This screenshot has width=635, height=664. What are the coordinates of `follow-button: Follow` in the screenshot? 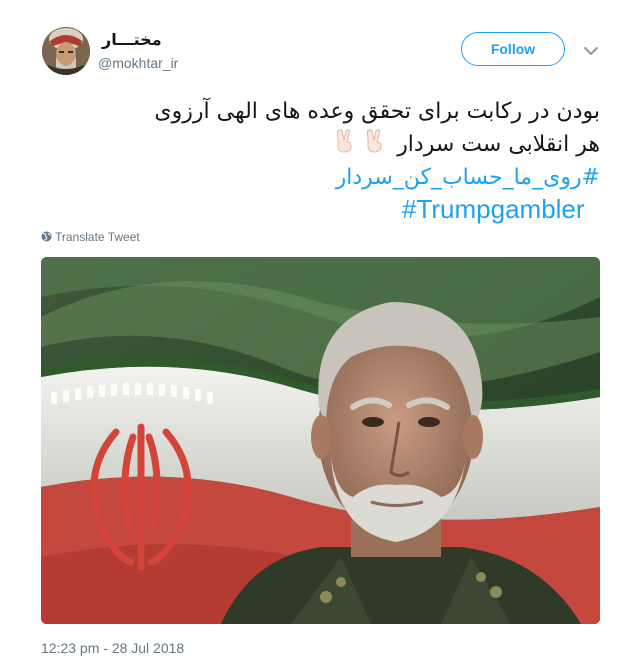 It's located at (513, 49).